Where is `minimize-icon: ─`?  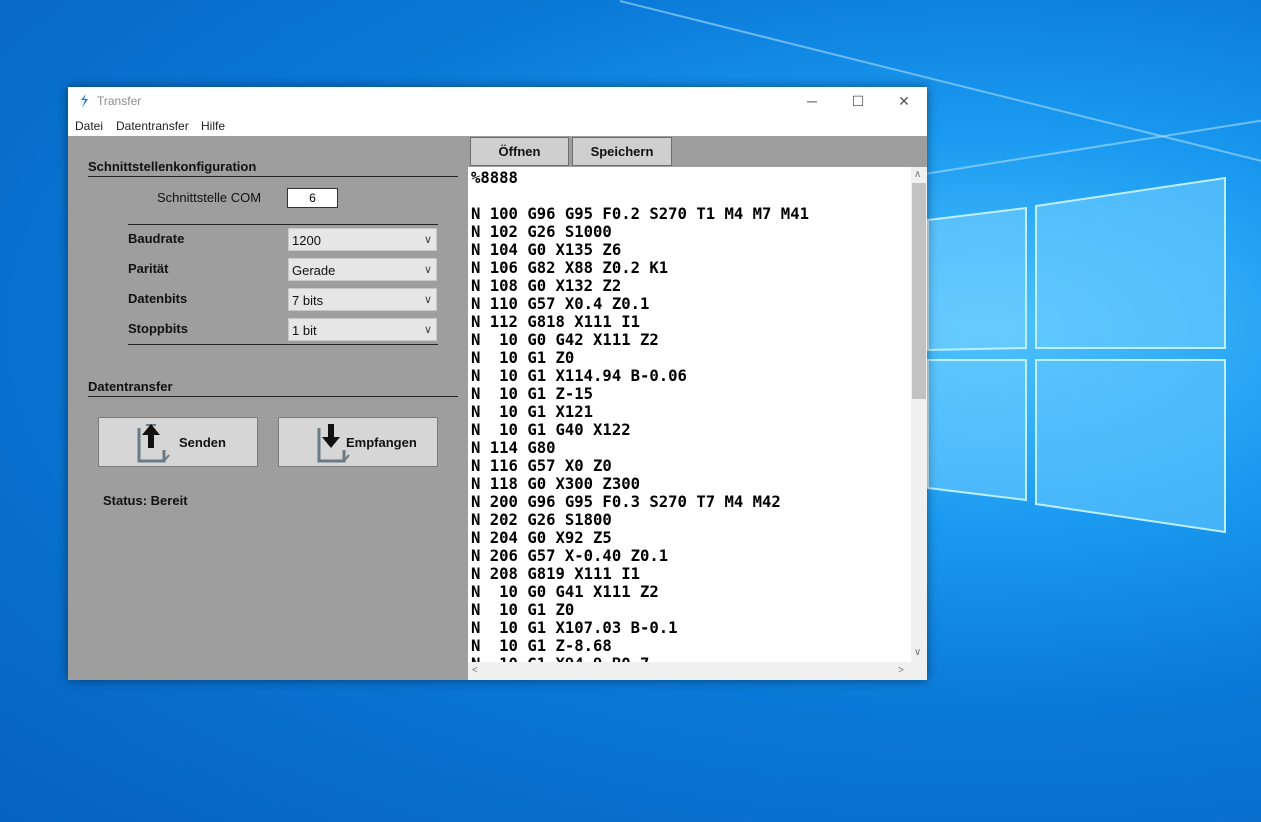
minimize-icon: ─ is located at coordinates (812, 101).